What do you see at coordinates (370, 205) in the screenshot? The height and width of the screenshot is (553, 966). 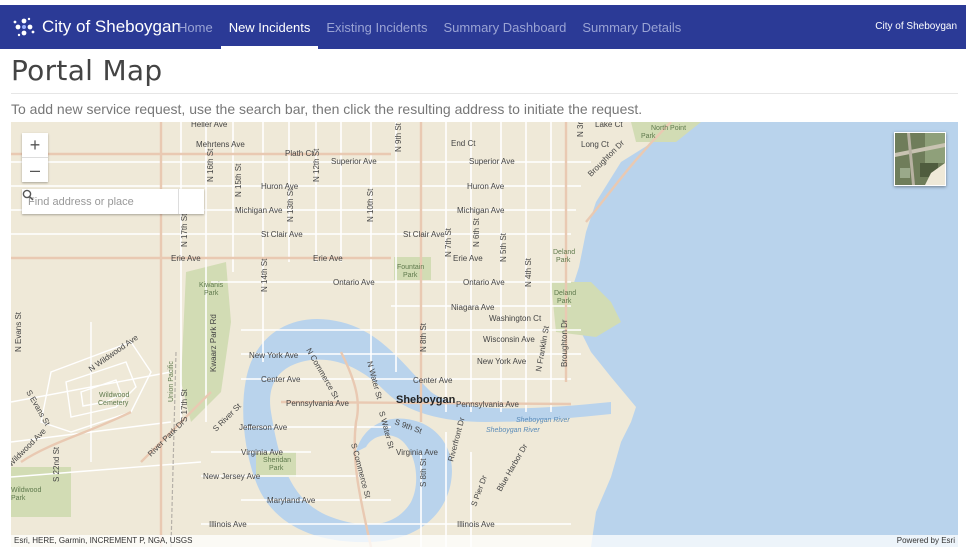 I see `street-label: N 10th St` at bounding box center [370, 205].